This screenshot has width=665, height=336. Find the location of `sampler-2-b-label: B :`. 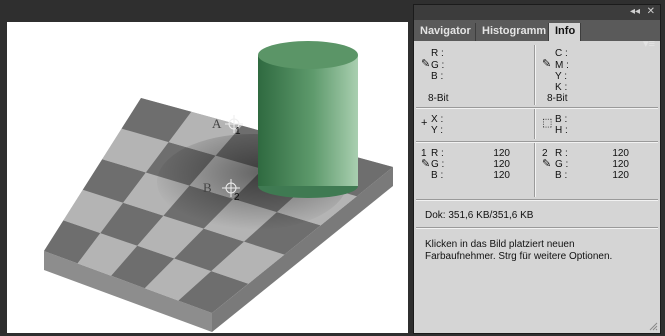

sampler-2-b-label: B : is located at coordinates (561, 175).